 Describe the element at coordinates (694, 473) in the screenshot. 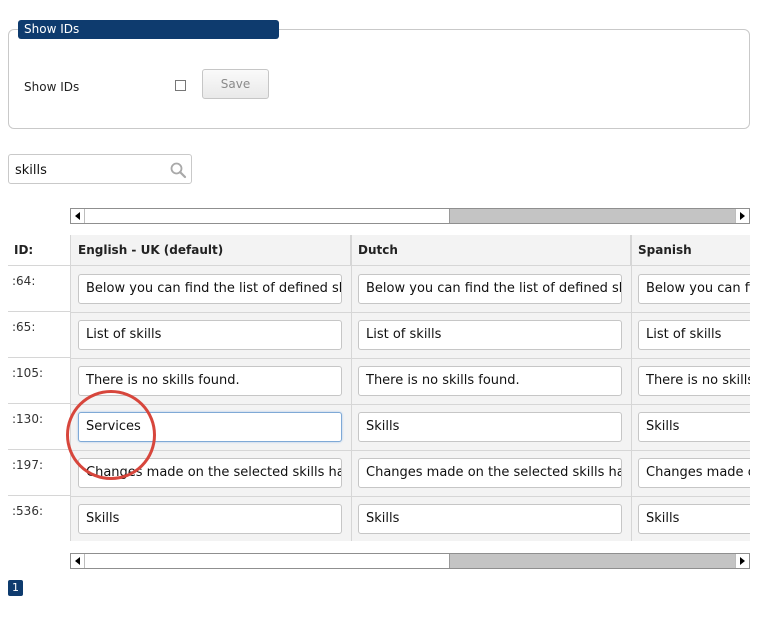

I see `translation-input: Changes made o` at that location.